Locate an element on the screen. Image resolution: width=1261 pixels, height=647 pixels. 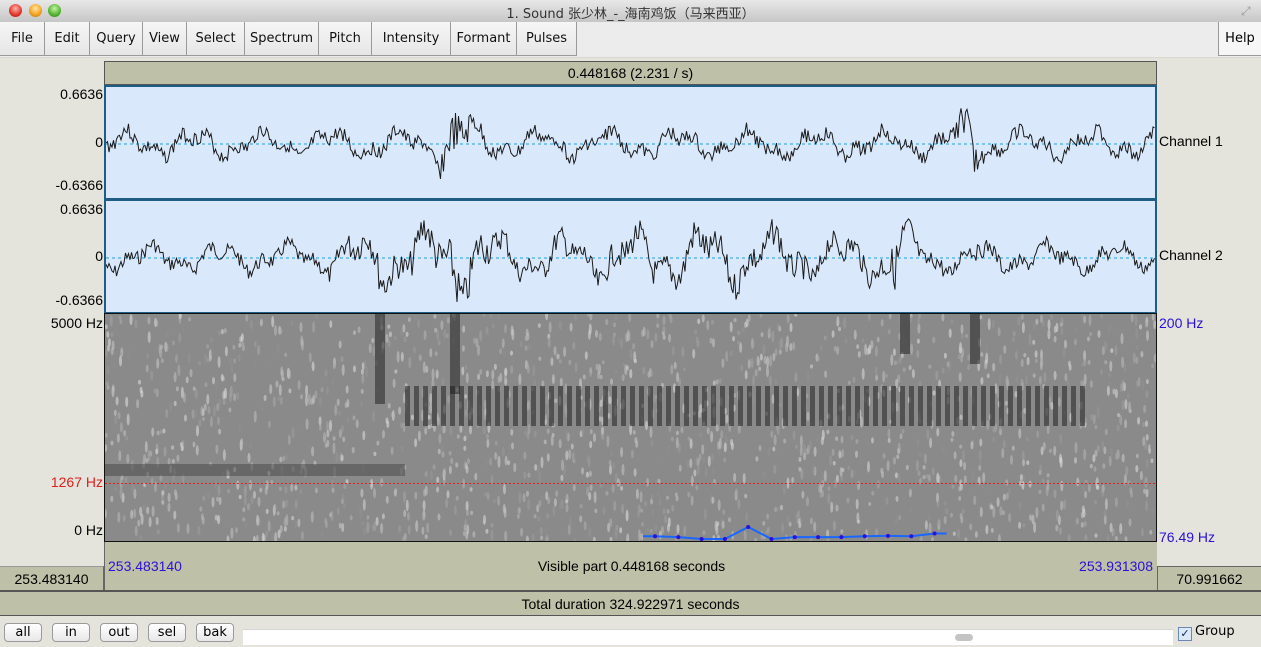
menu-edit: Edit is located at coordinates (67, 39).